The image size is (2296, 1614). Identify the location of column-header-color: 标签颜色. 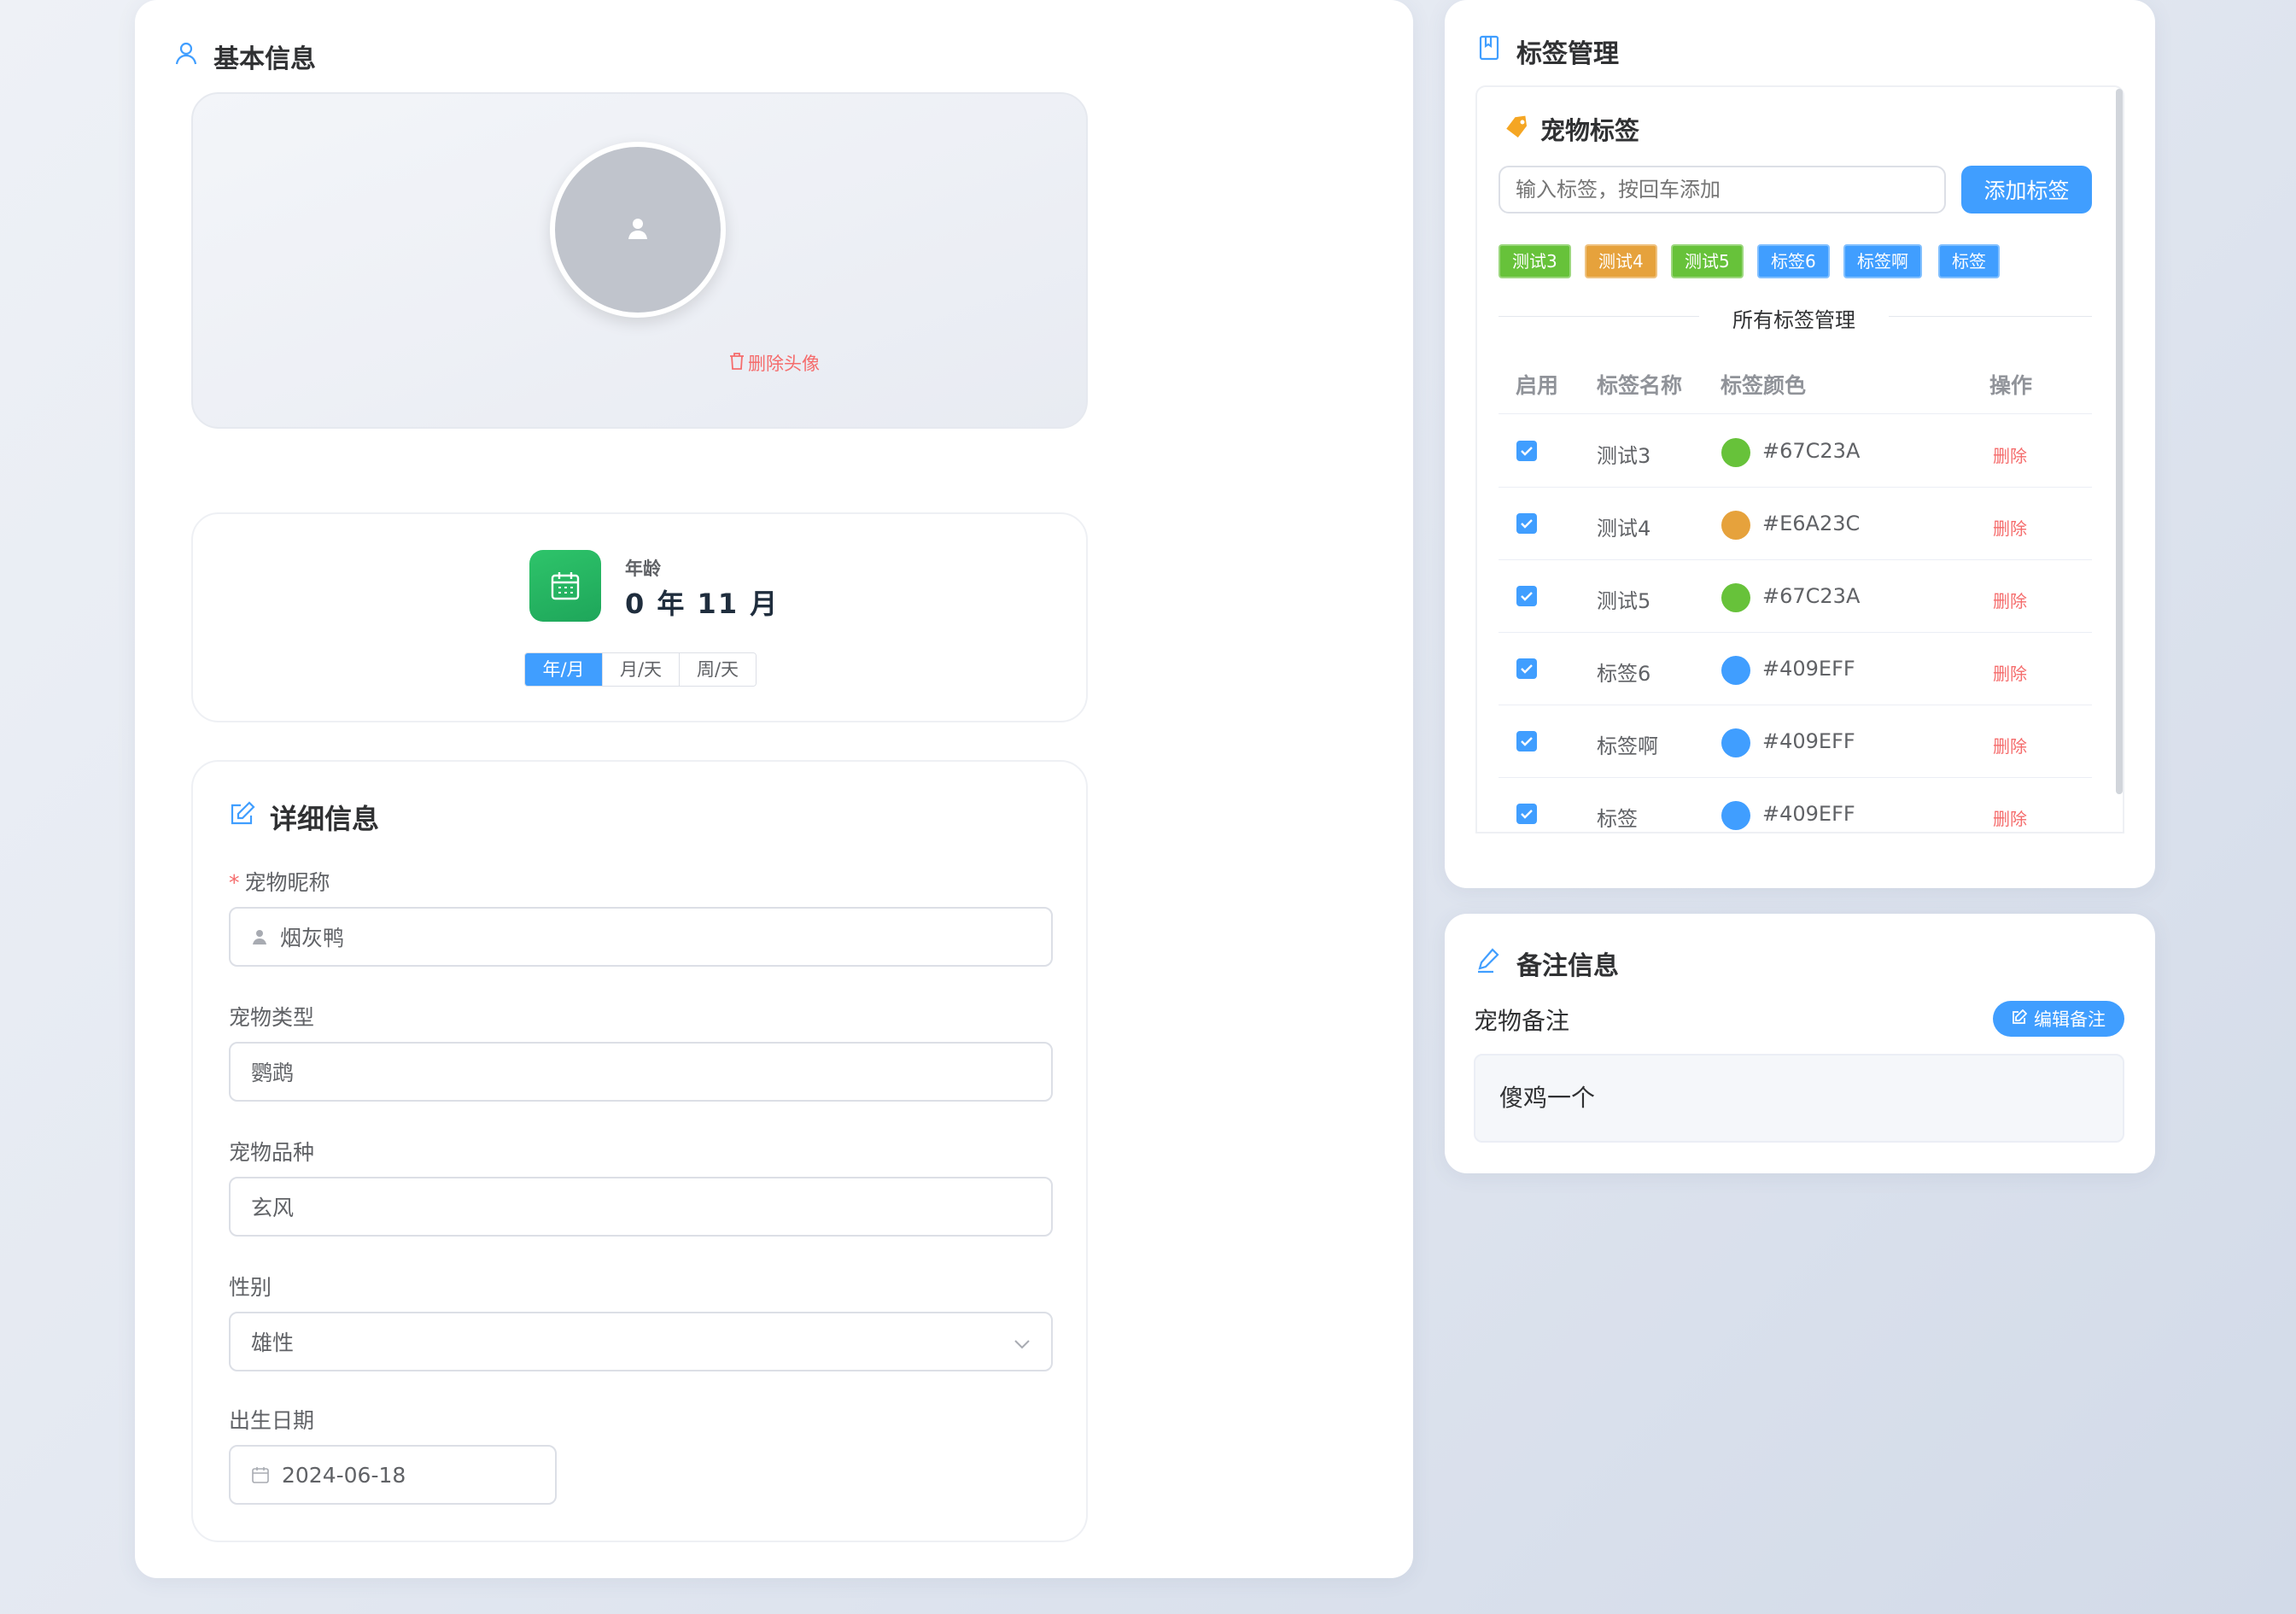
(1764, 385).